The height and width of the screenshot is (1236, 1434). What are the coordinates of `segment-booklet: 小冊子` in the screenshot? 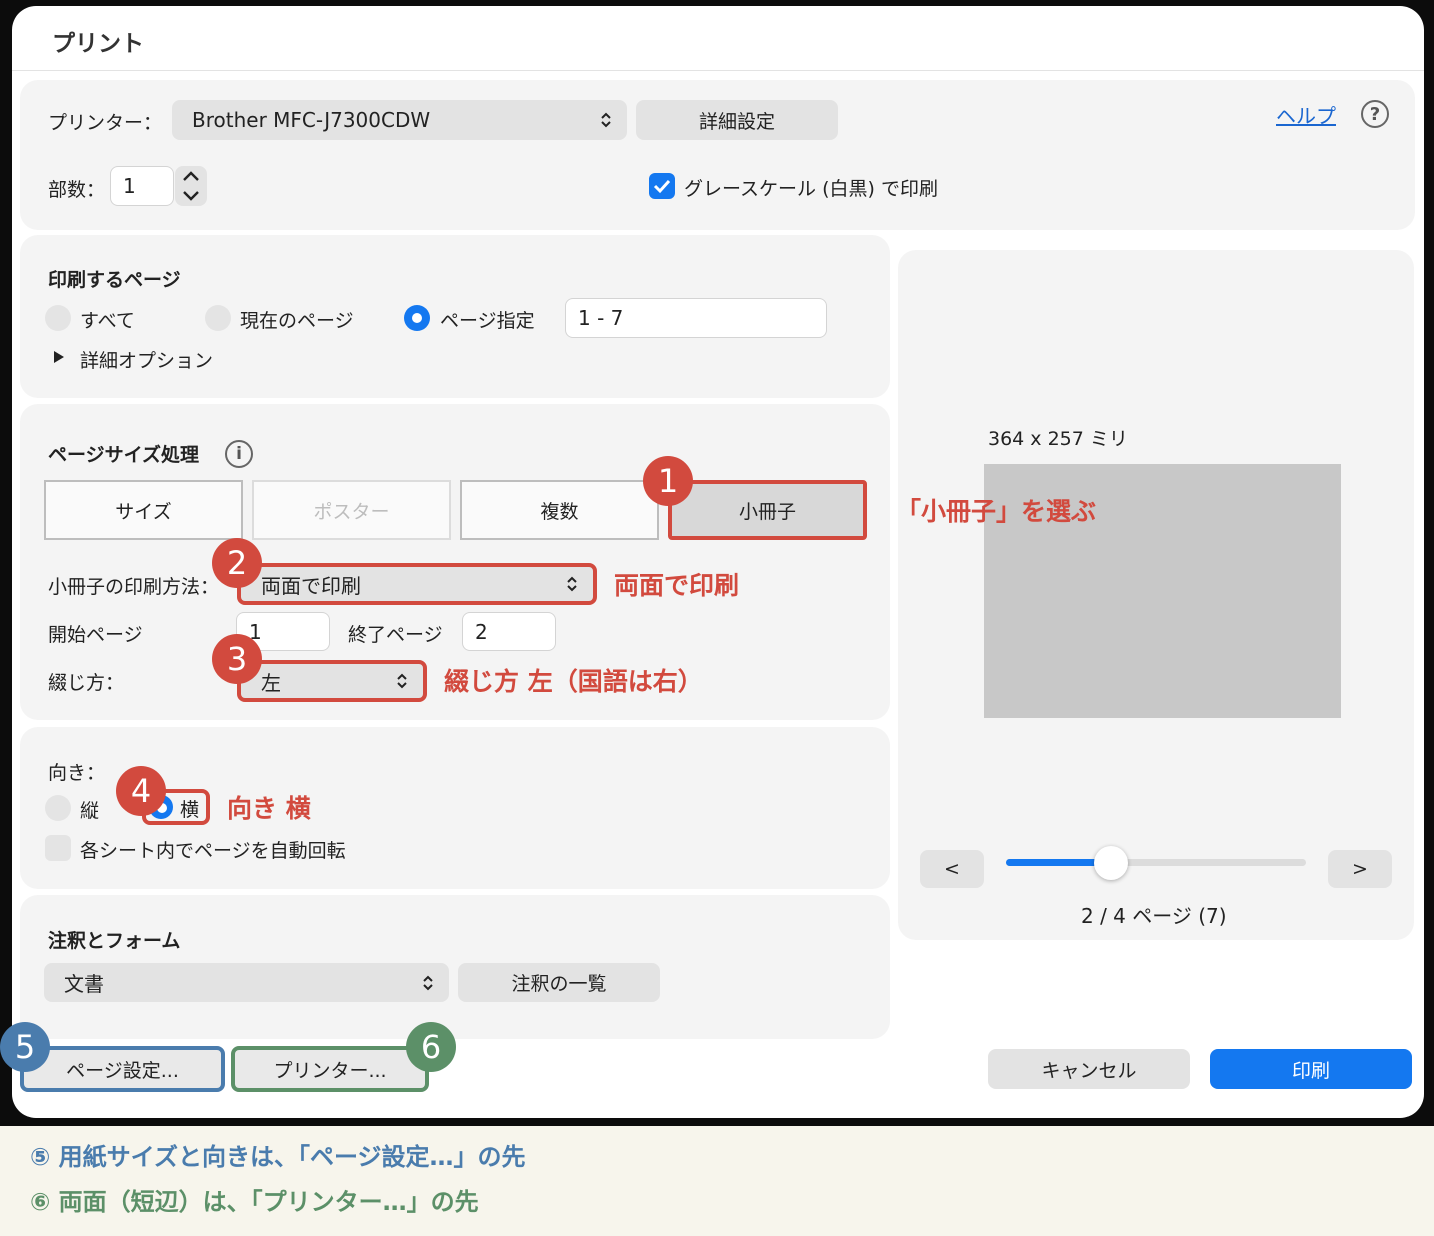 It's located at (767, 510).